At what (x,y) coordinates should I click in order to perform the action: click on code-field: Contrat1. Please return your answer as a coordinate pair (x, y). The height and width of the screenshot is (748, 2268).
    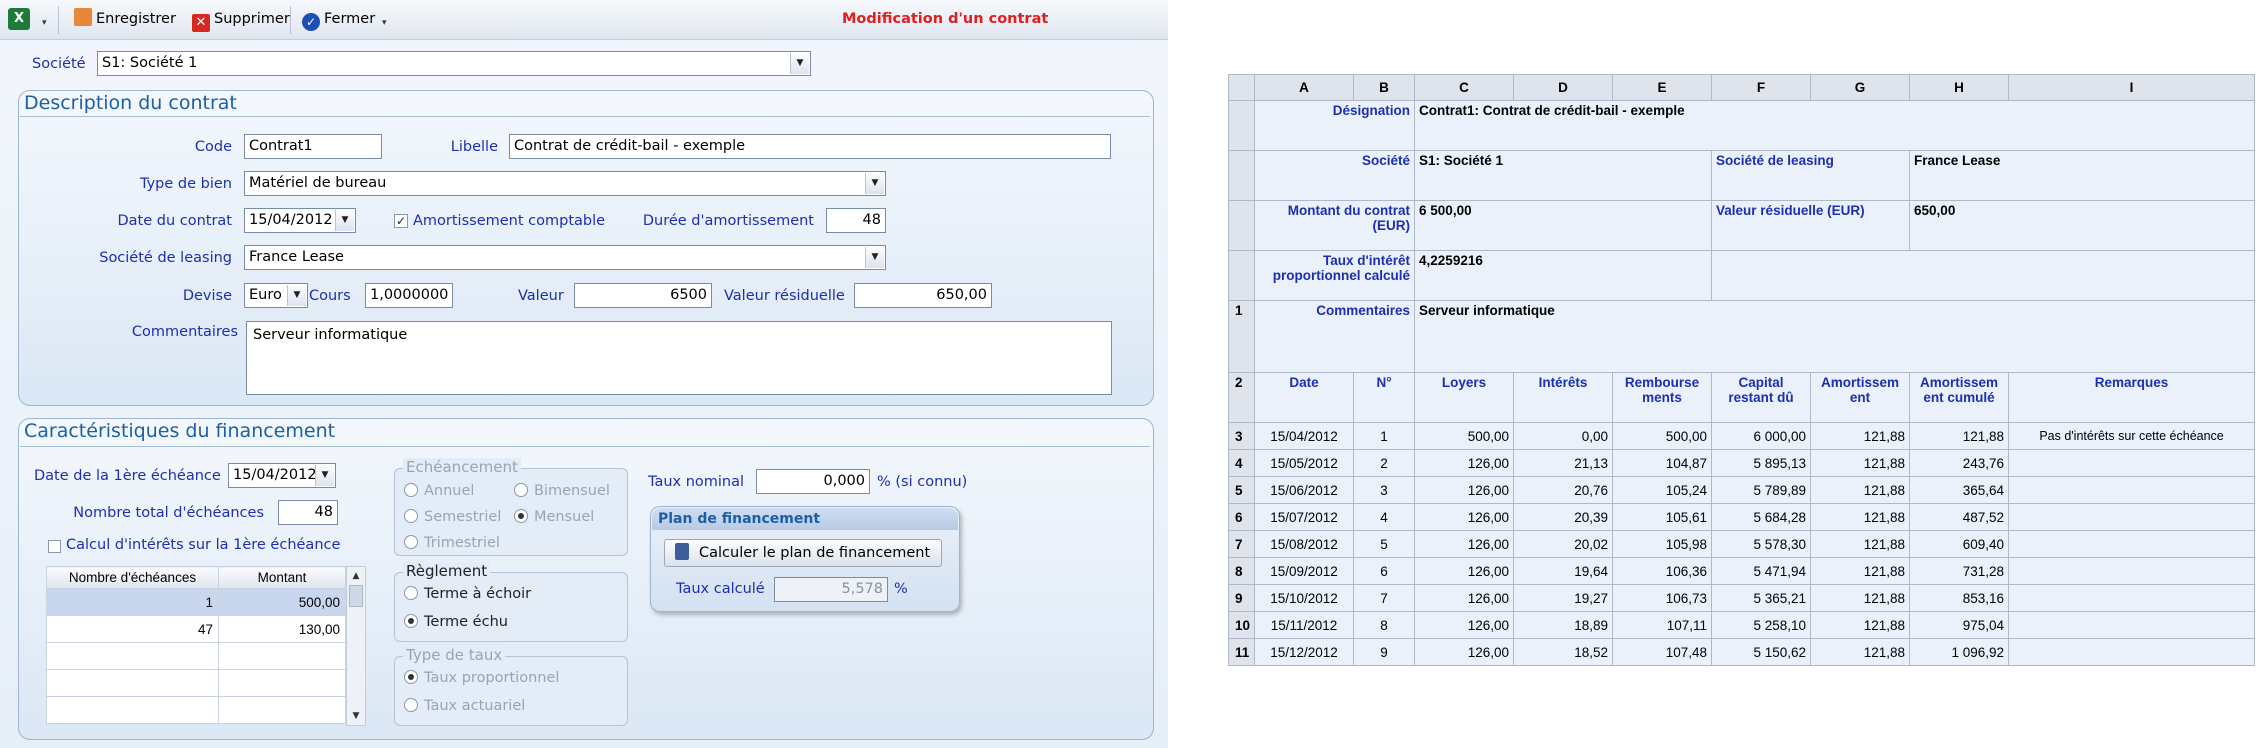
    Looking at the image, I should click on (313, 146).